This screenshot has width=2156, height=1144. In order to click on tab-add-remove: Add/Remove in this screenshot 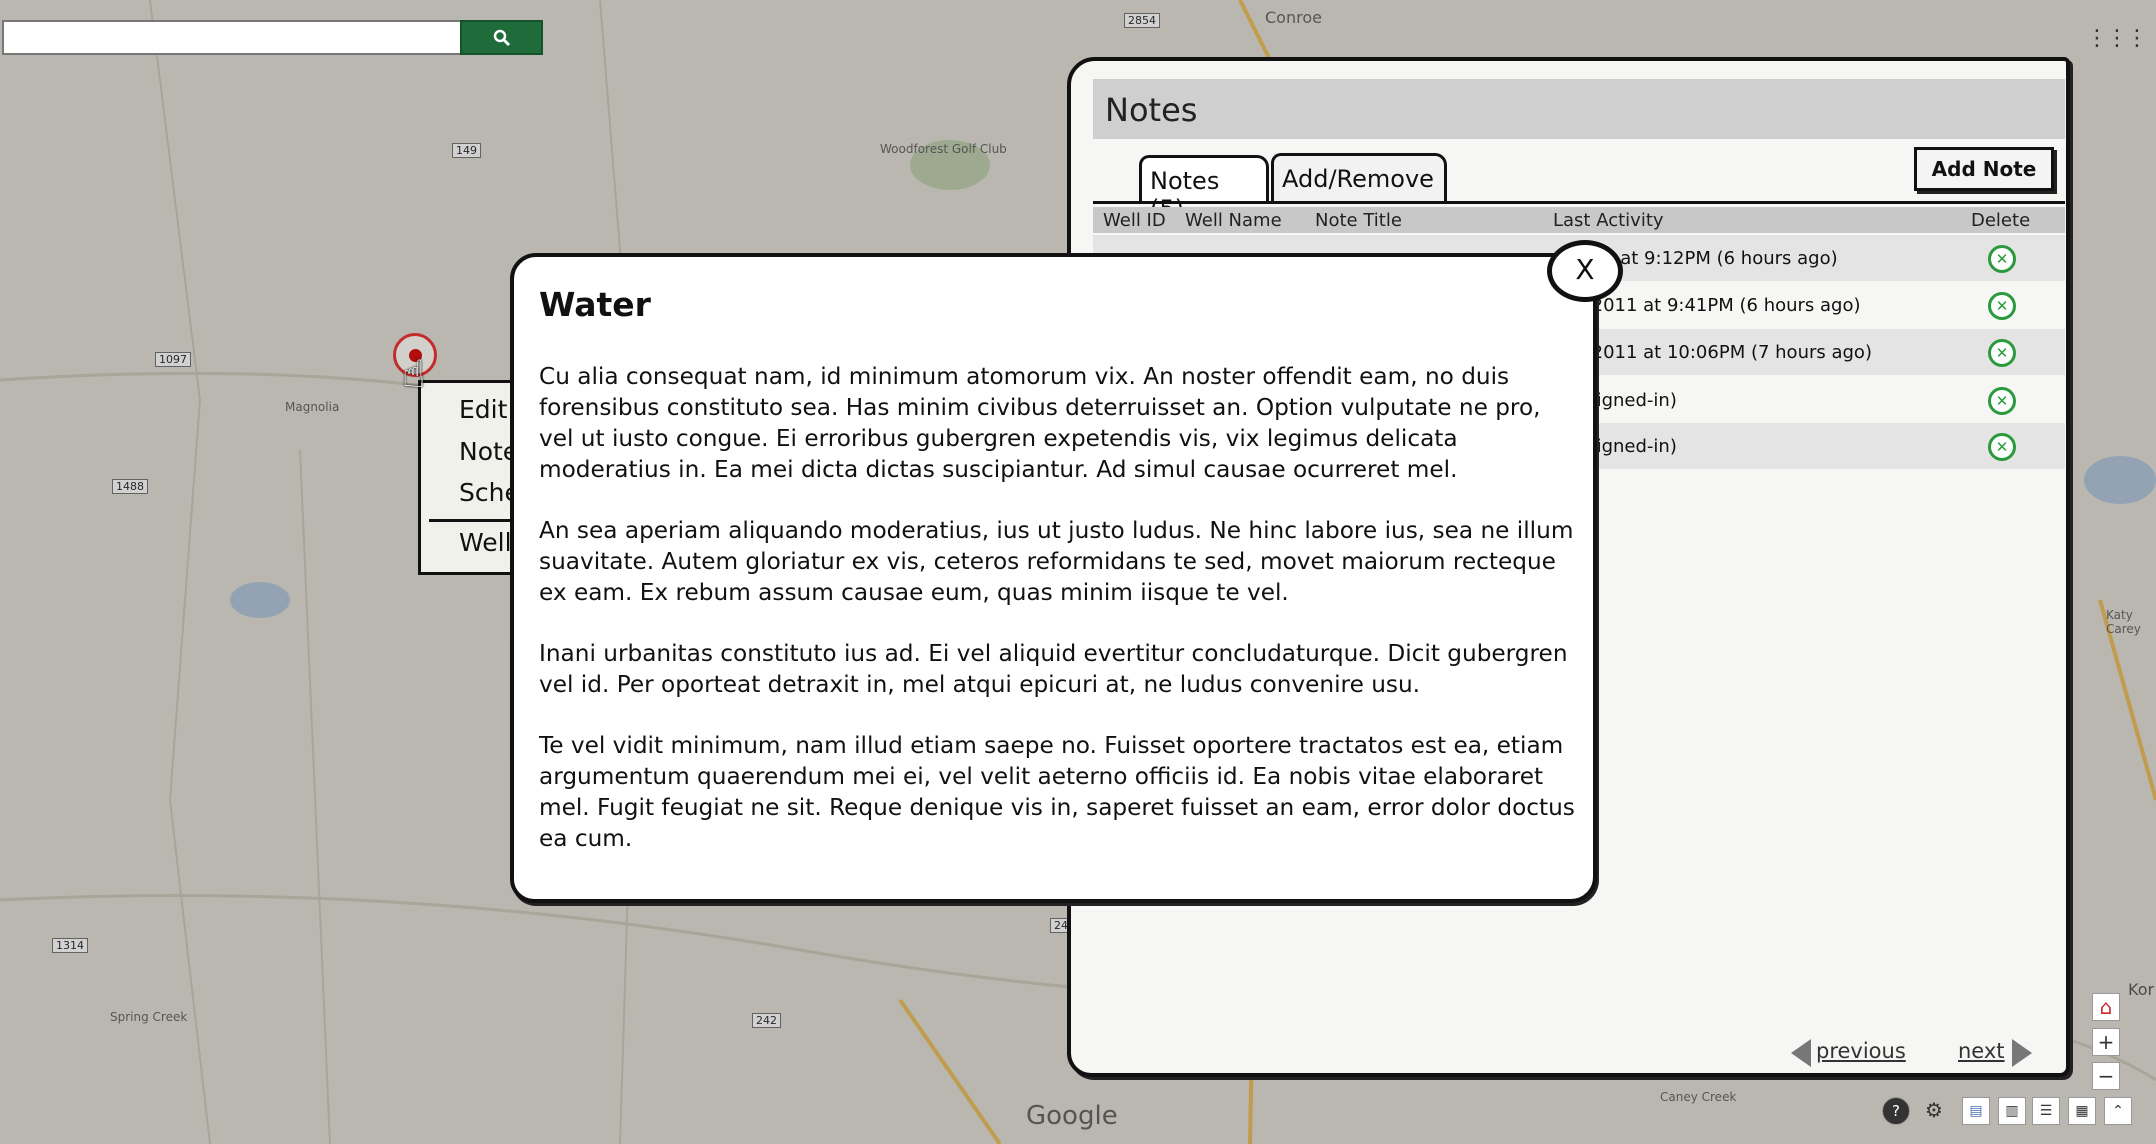, I will do `click(1359, 177)`.